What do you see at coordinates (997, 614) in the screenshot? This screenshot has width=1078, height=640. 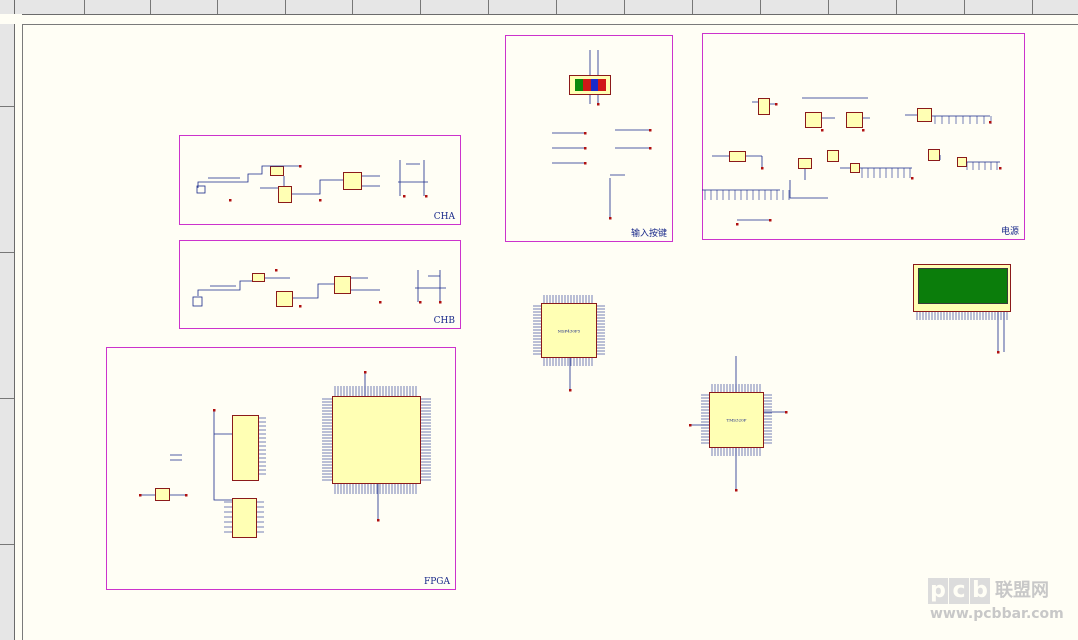 I see `watermark-url: www.pcbbar.com` at bounding box center [997, 614].